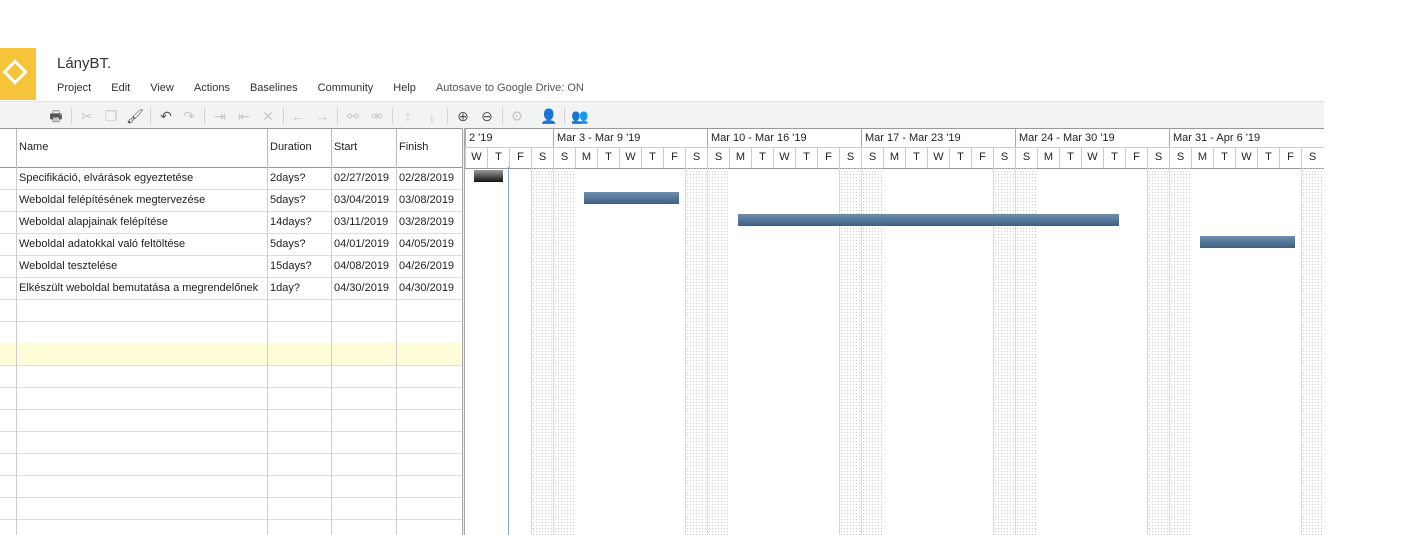  Describe the element at coordinates (346, 88) in the screenshot. I see `menu-community: Community` at that location.